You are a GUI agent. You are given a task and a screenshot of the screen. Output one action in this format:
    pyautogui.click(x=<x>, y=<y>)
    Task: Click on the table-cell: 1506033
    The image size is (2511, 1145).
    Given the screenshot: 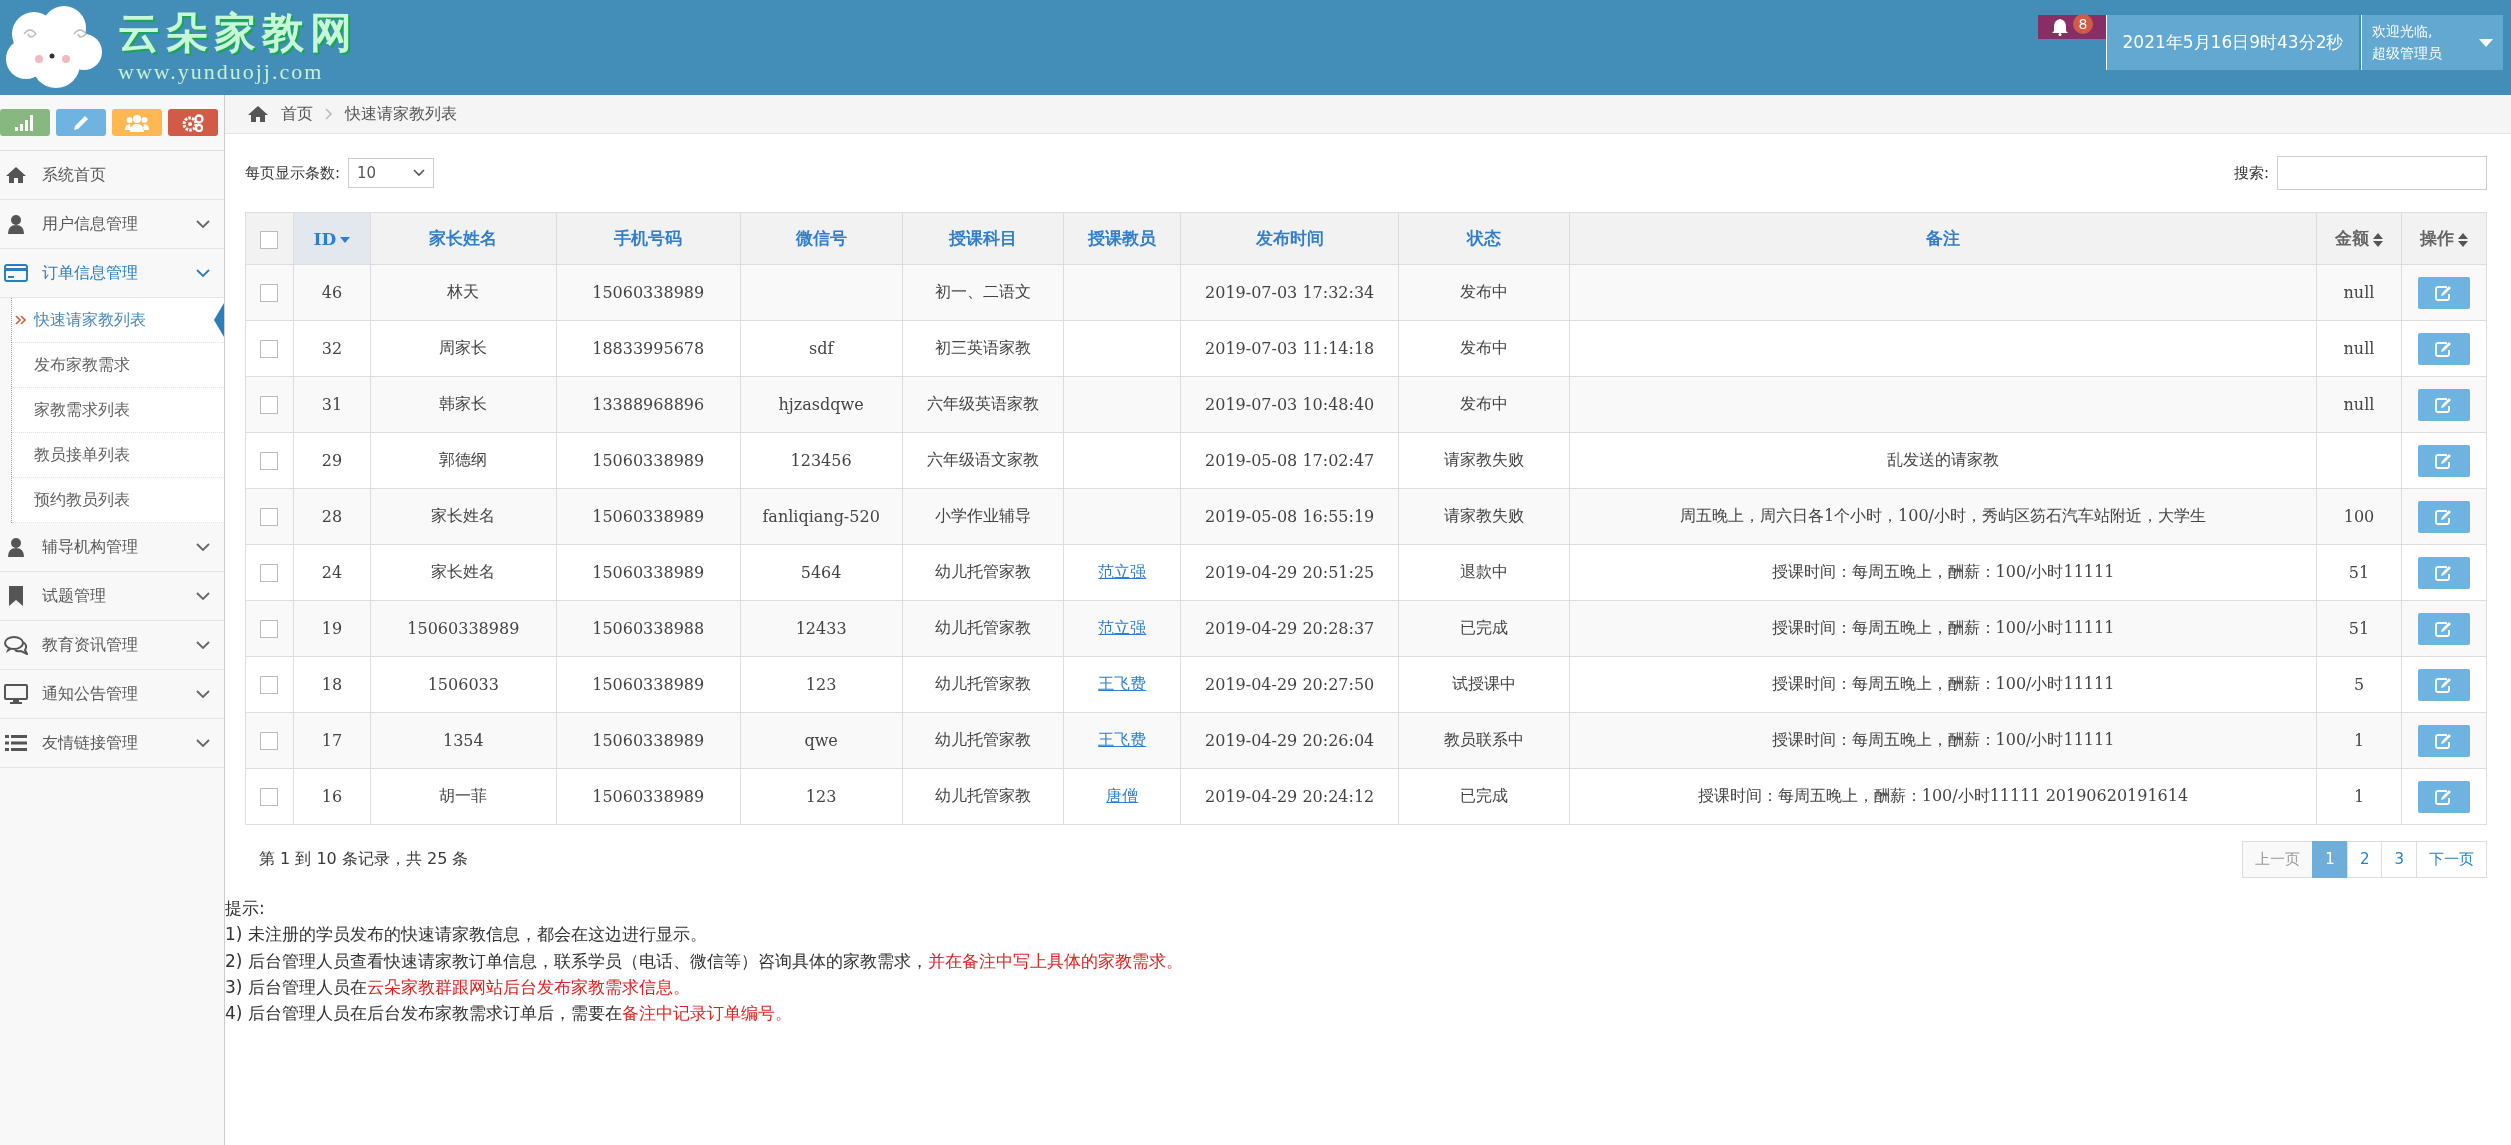 What is the action you would take?
    pyautogui.click(x=463, y=684)
    